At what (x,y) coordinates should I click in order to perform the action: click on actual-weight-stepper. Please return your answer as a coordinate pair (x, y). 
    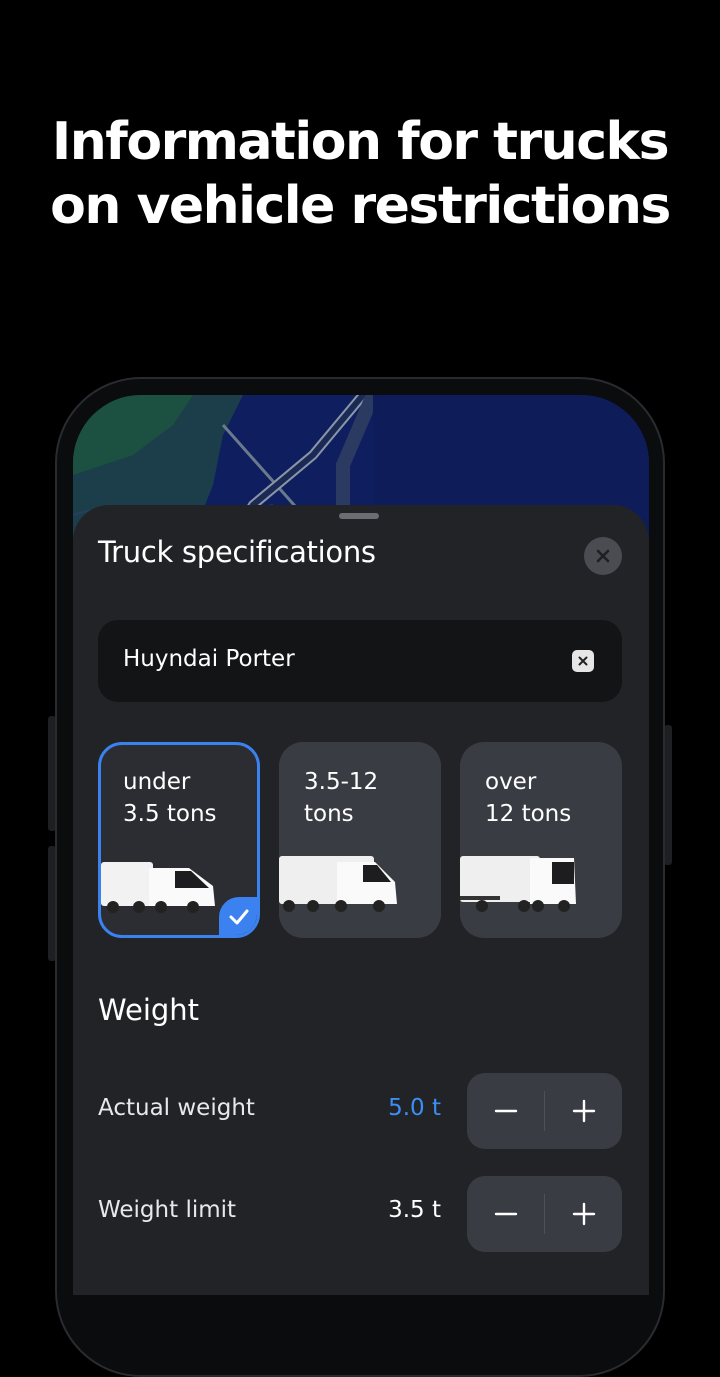
    Looking at the image, I should click on (544, 1111).